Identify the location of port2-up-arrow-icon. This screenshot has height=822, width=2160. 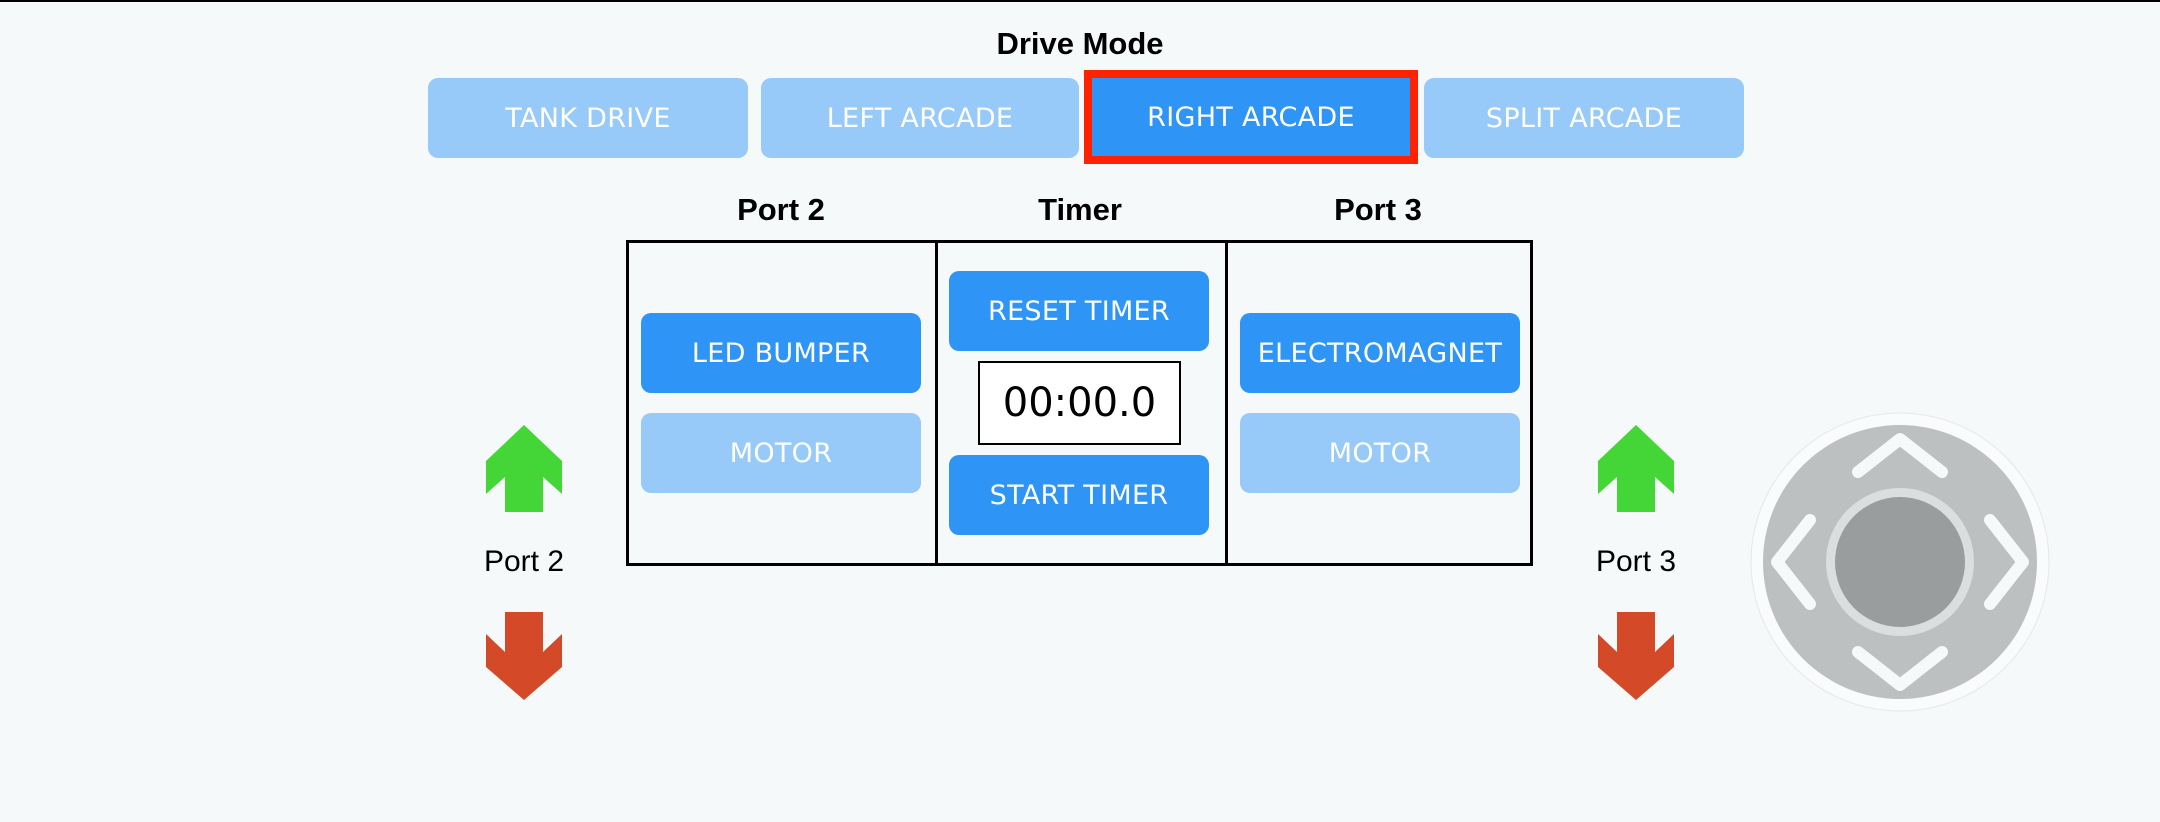
(524, 468).